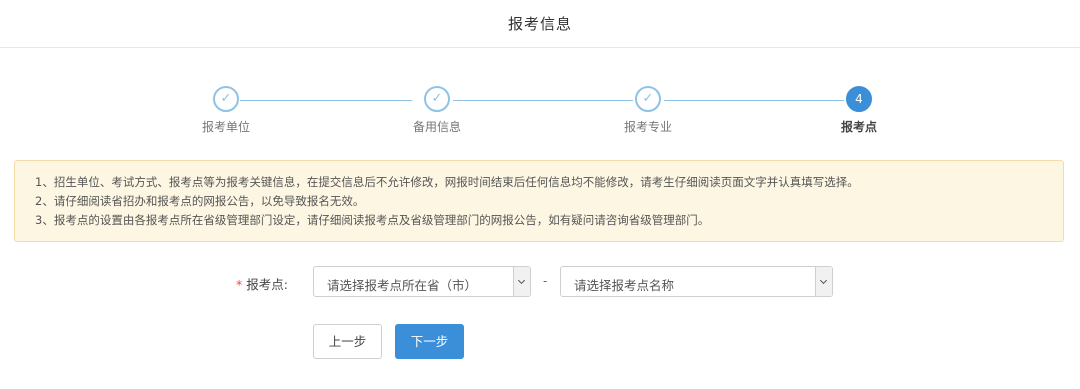 This screenshot has height=389, width=1080. I want to click on step-label: 备用信息, so click(436, 127).